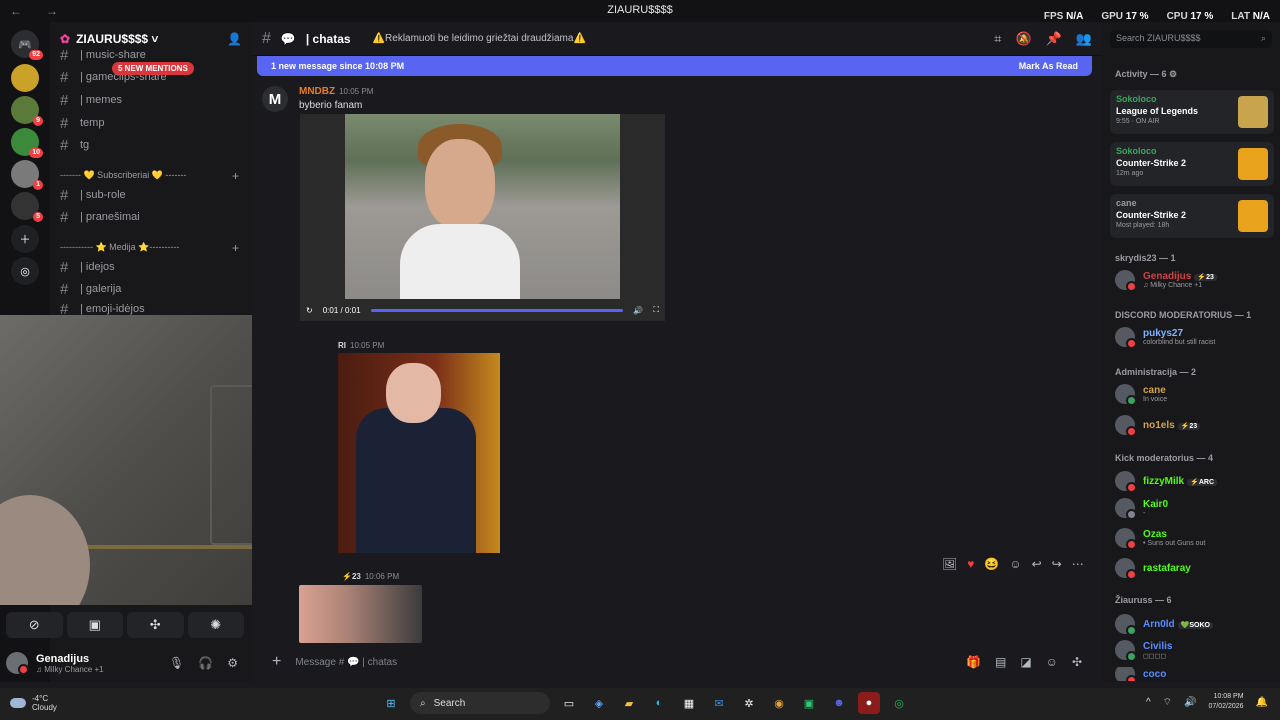 The image size is (1280, 720). What do you see at coordinates (869, 703) in the screenshot?
I see `obs-icon: ●` at bounding box center [869, 703].